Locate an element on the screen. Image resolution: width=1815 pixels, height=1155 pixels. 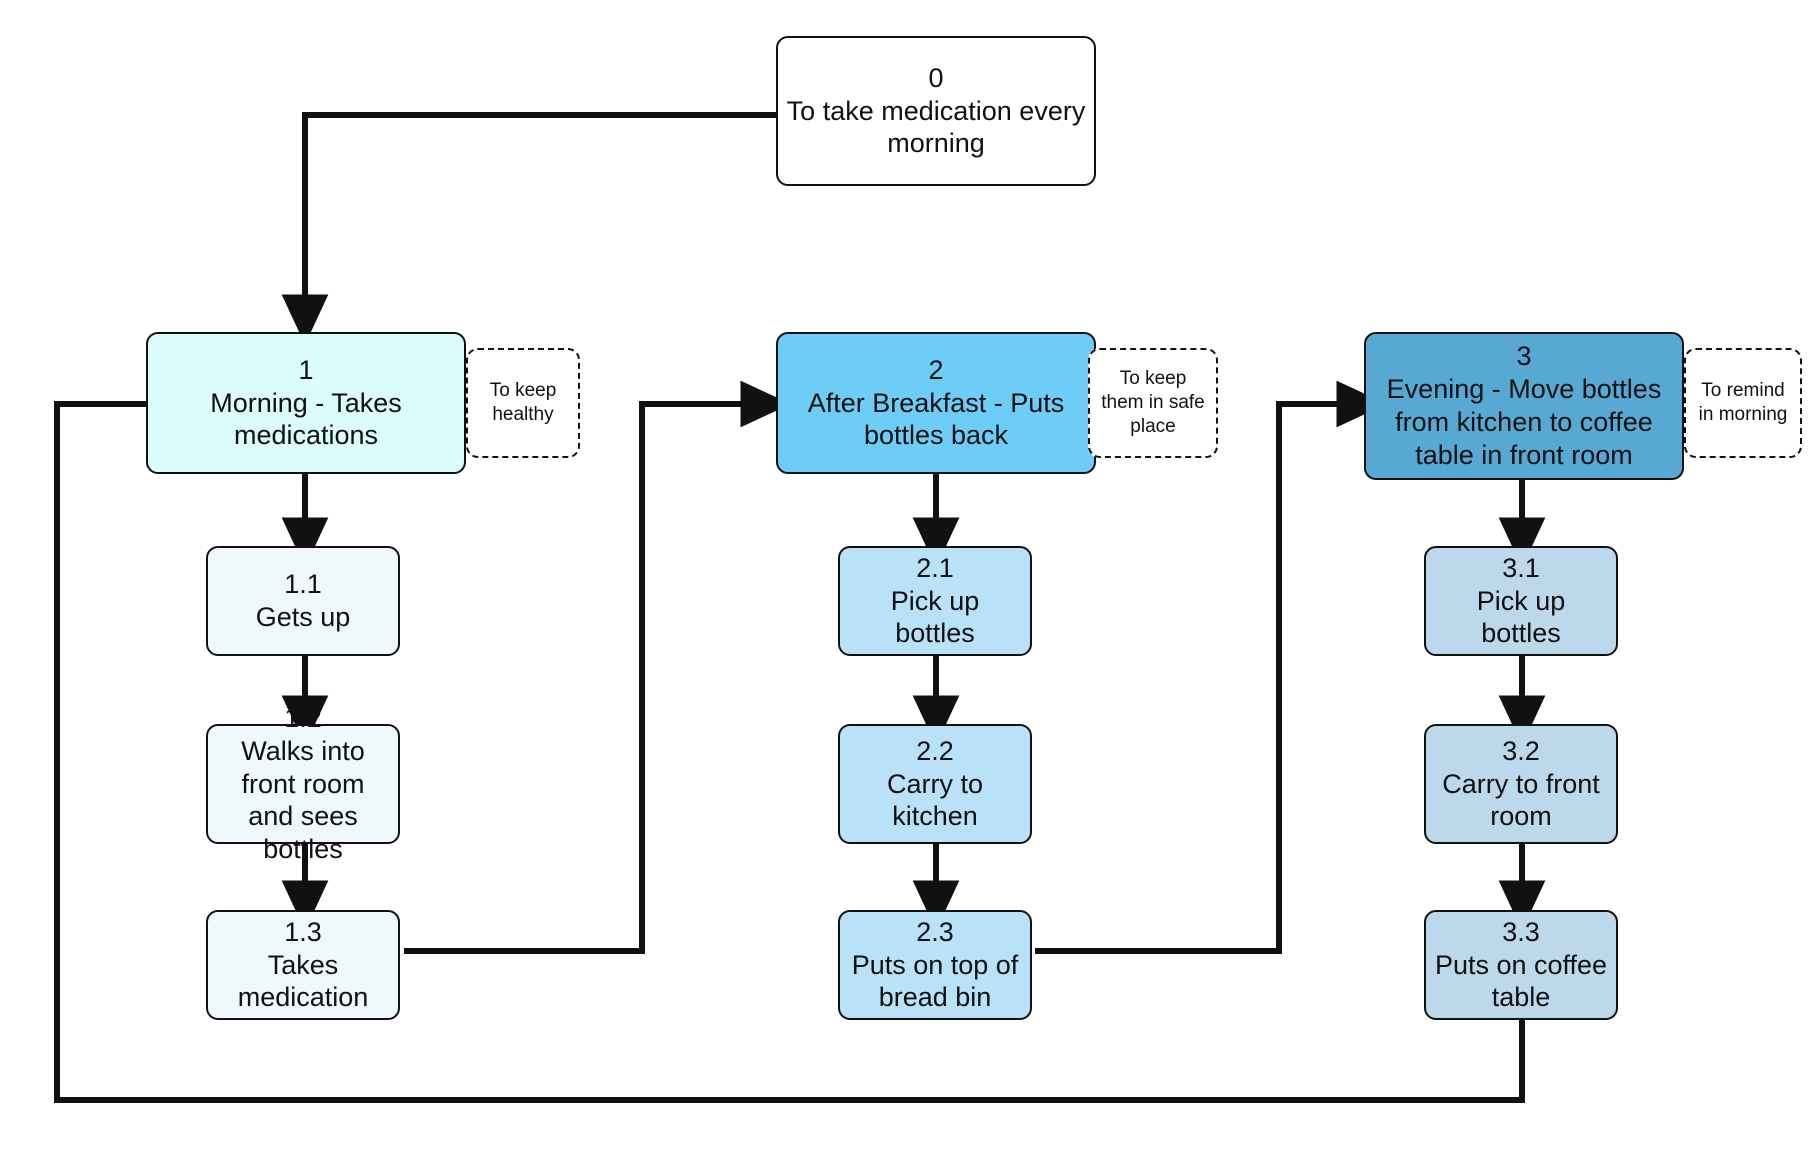
annotation-phase-1: To keep healthy is located at coordinates (523, 403).